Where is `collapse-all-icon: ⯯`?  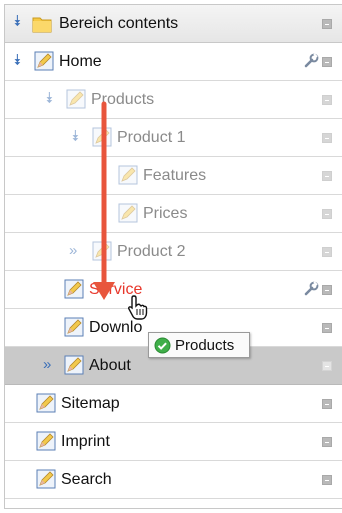
collapse-all-icon: ⯯ is located at coordinates (17, 21).